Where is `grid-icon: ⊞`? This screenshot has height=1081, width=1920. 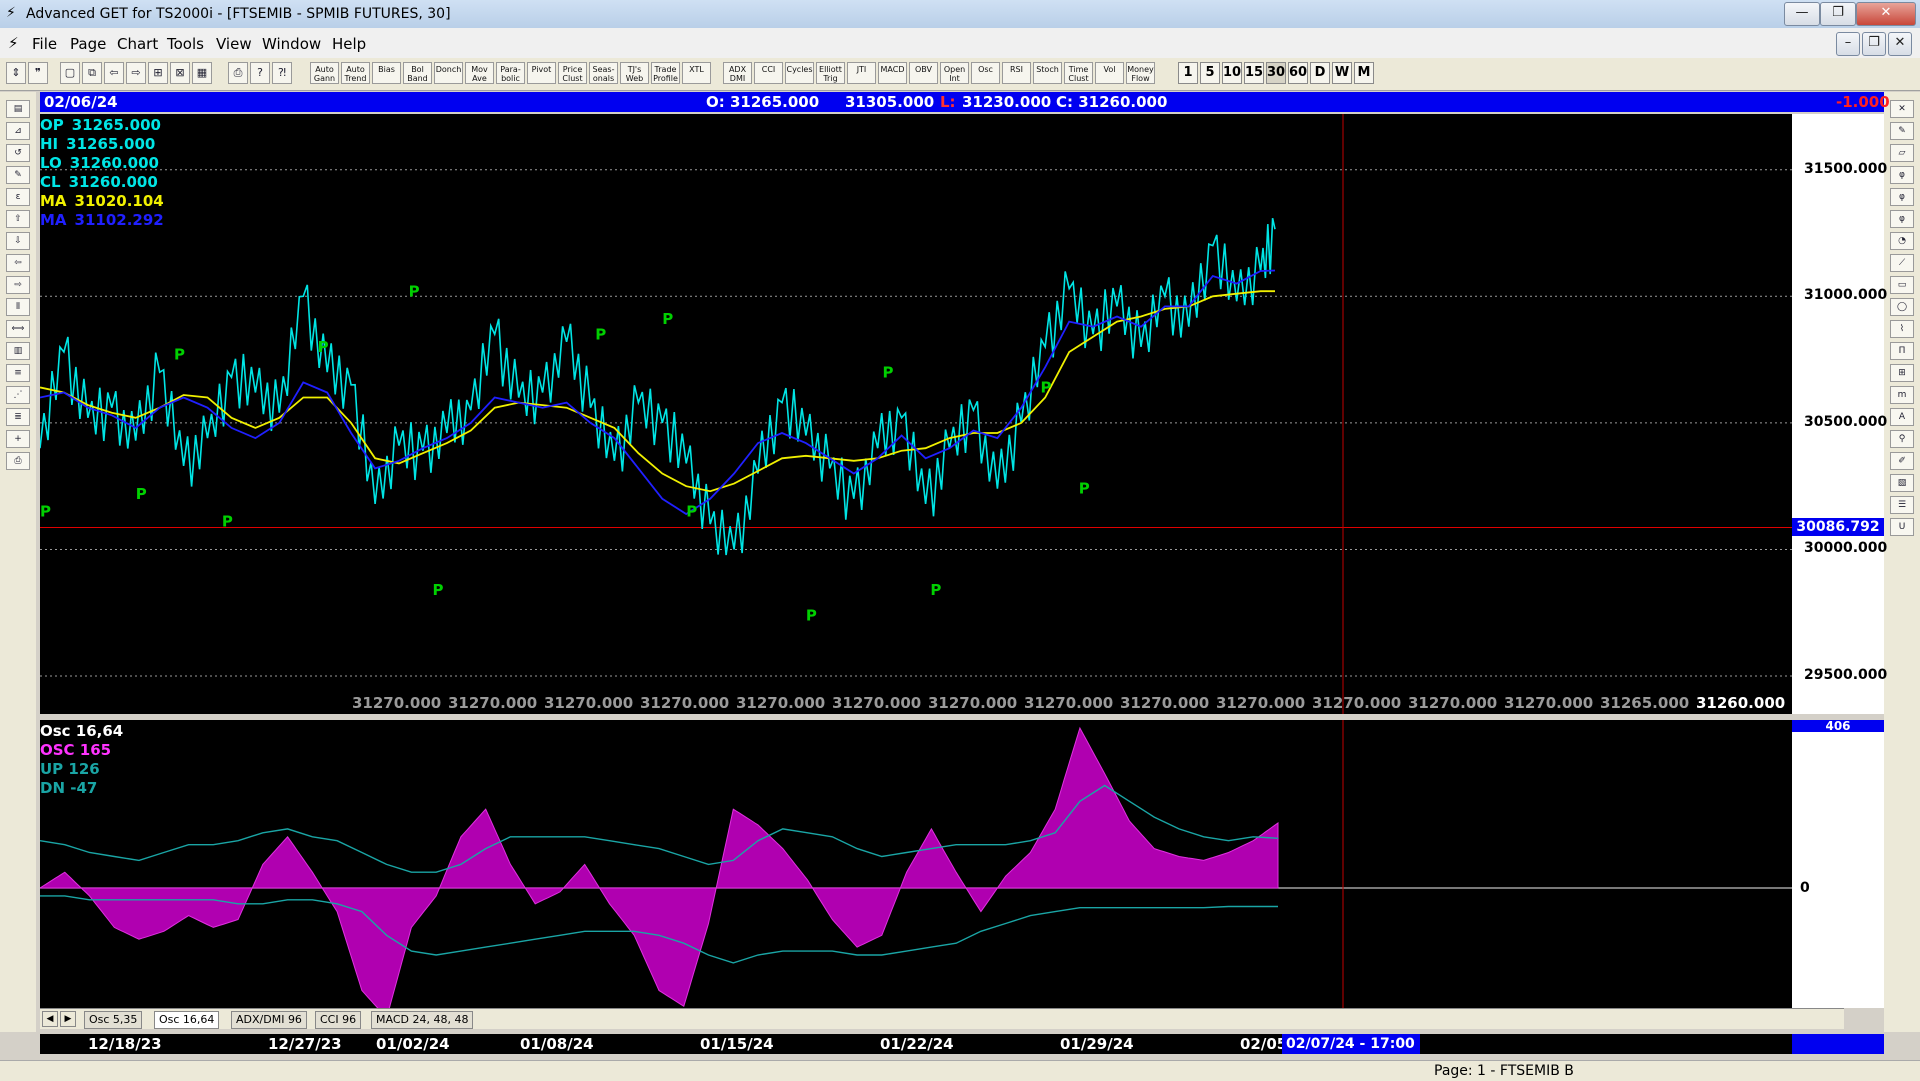
grid-icon: ⊞ is located at coordinates (1902, 373).